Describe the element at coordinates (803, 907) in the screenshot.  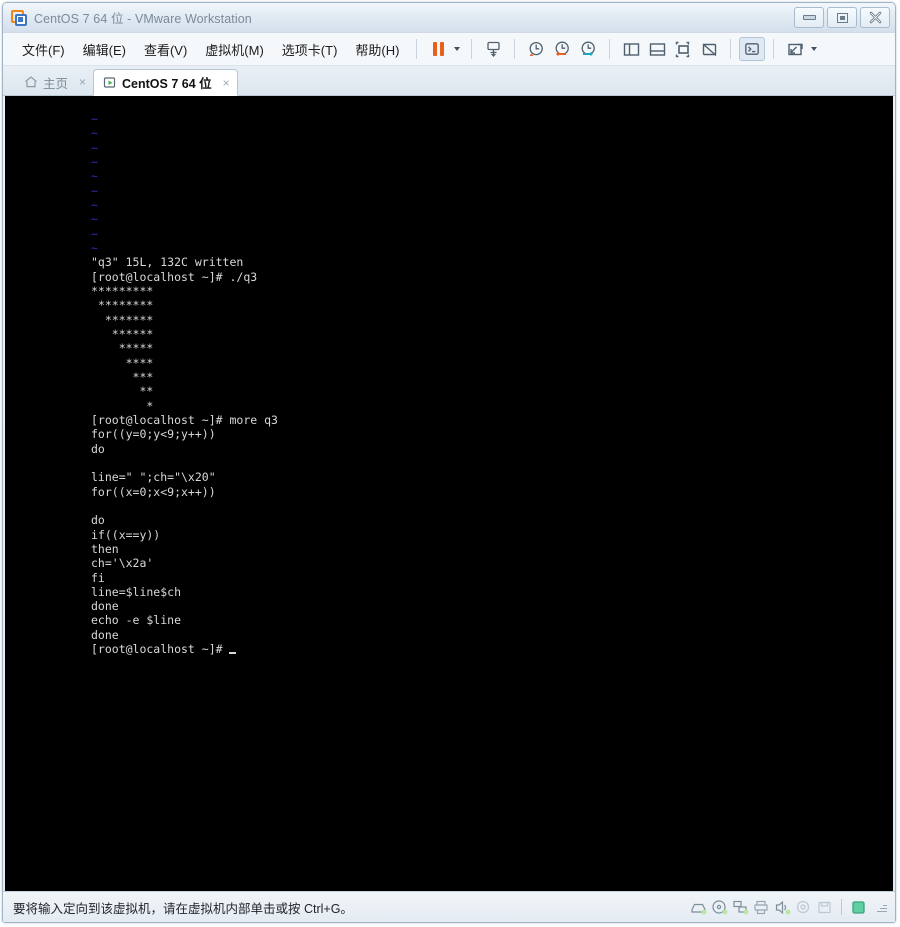
I see `status-usb-icon` at that location.